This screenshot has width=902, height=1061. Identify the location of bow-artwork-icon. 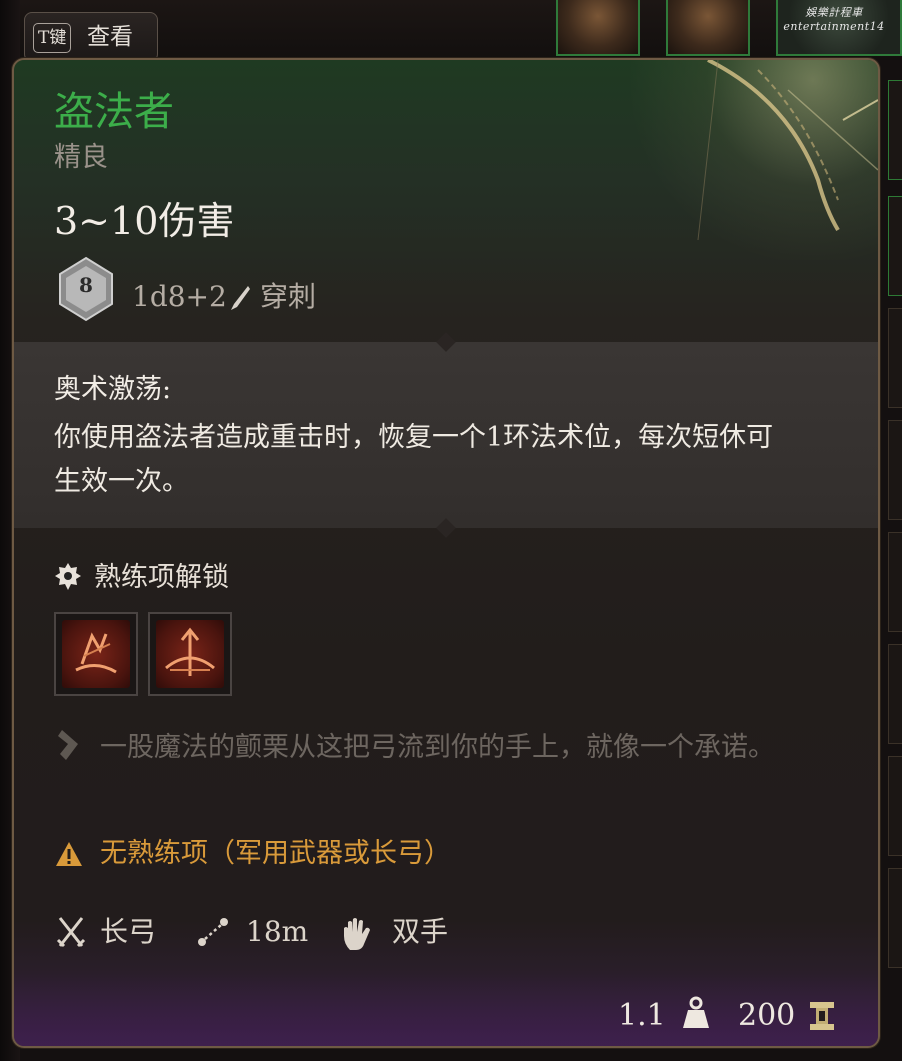
(787, 150).